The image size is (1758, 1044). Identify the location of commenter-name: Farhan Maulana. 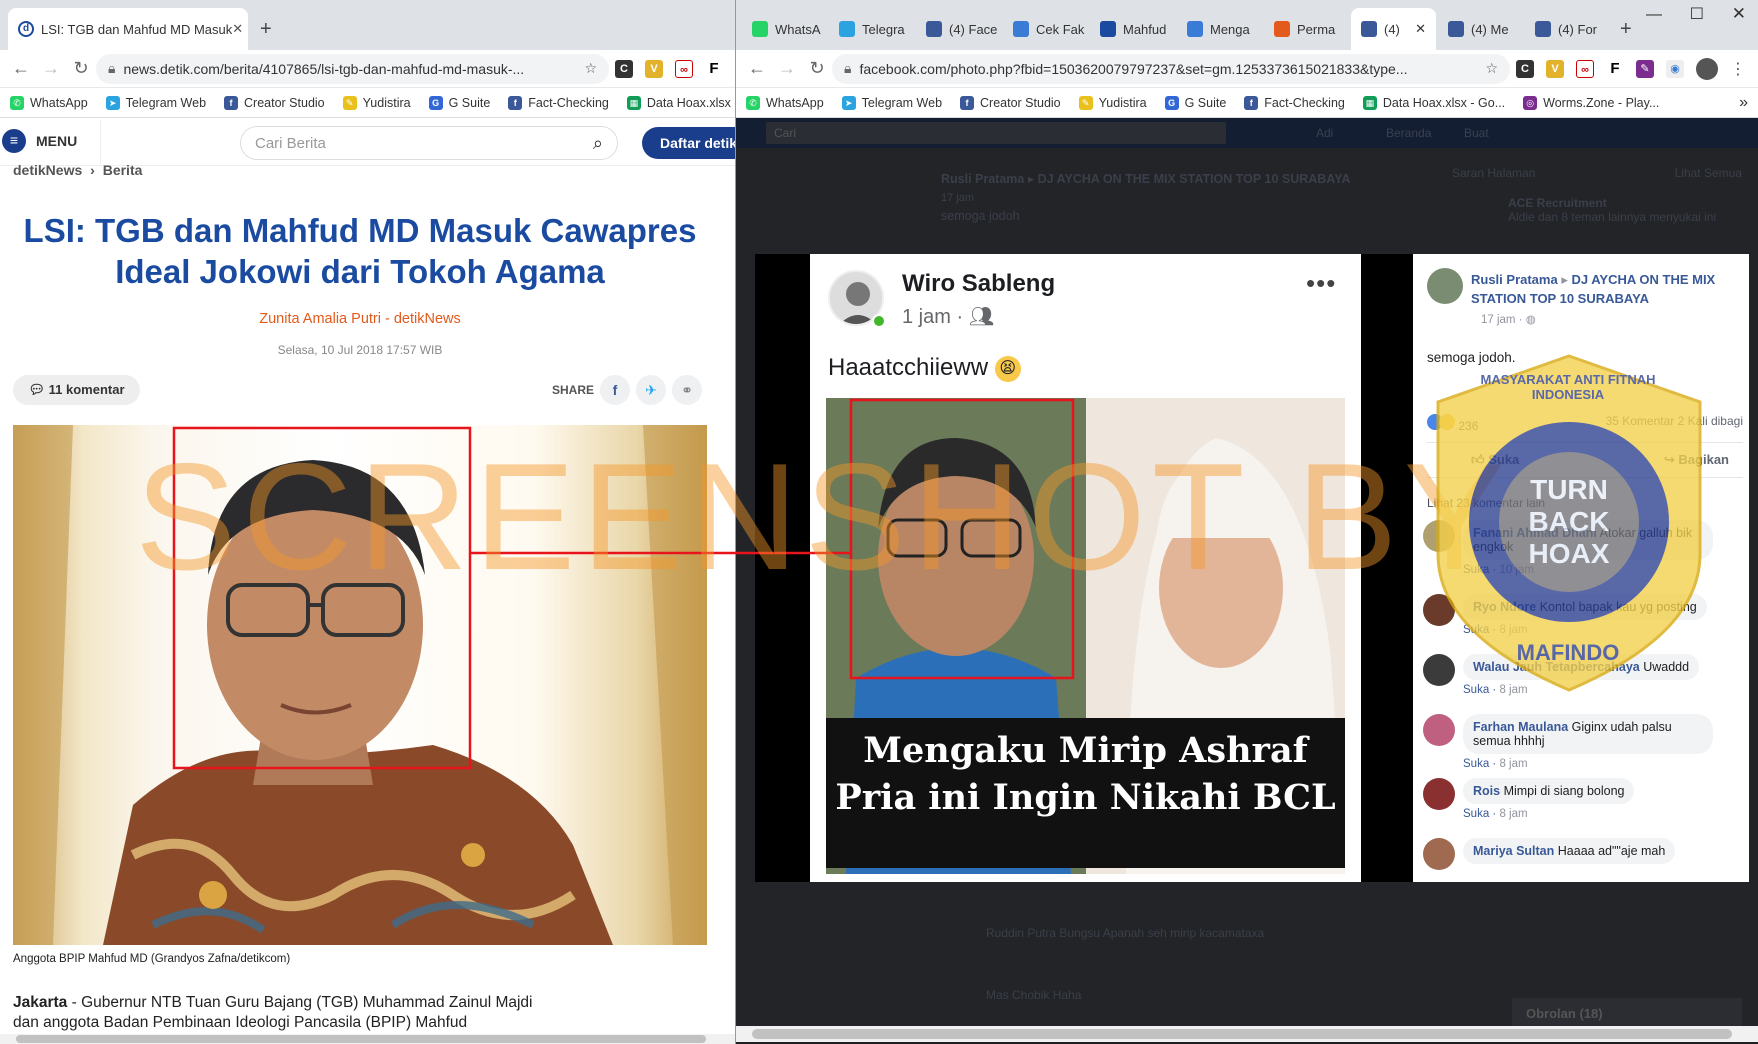
(1520, 727).